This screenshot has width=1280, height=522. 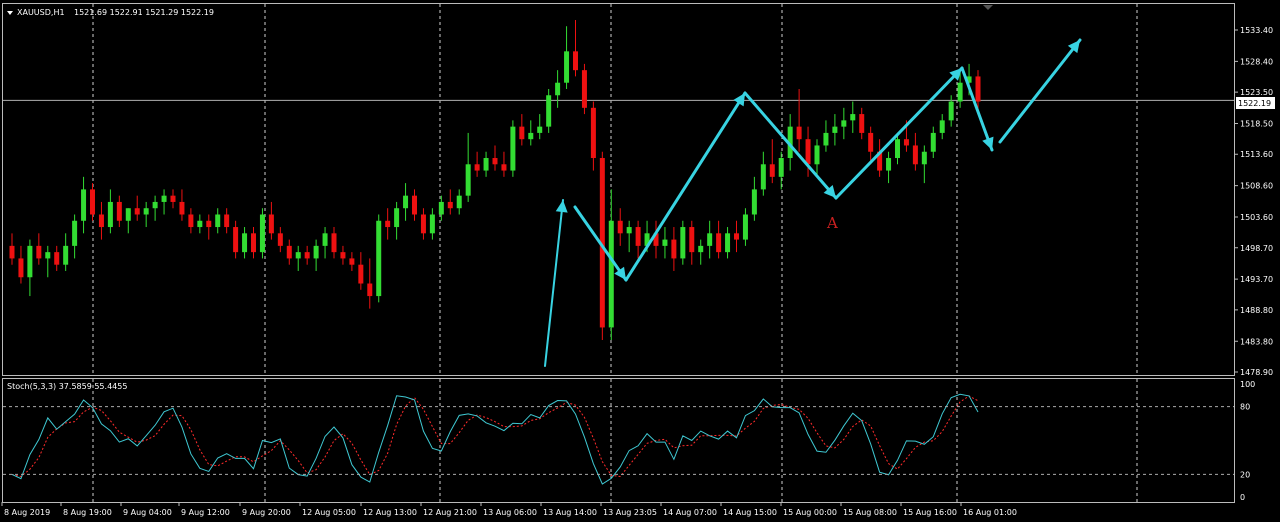 I want to click on time-tick-label: 15 Aug 16:00, so click(x=930, y=512).